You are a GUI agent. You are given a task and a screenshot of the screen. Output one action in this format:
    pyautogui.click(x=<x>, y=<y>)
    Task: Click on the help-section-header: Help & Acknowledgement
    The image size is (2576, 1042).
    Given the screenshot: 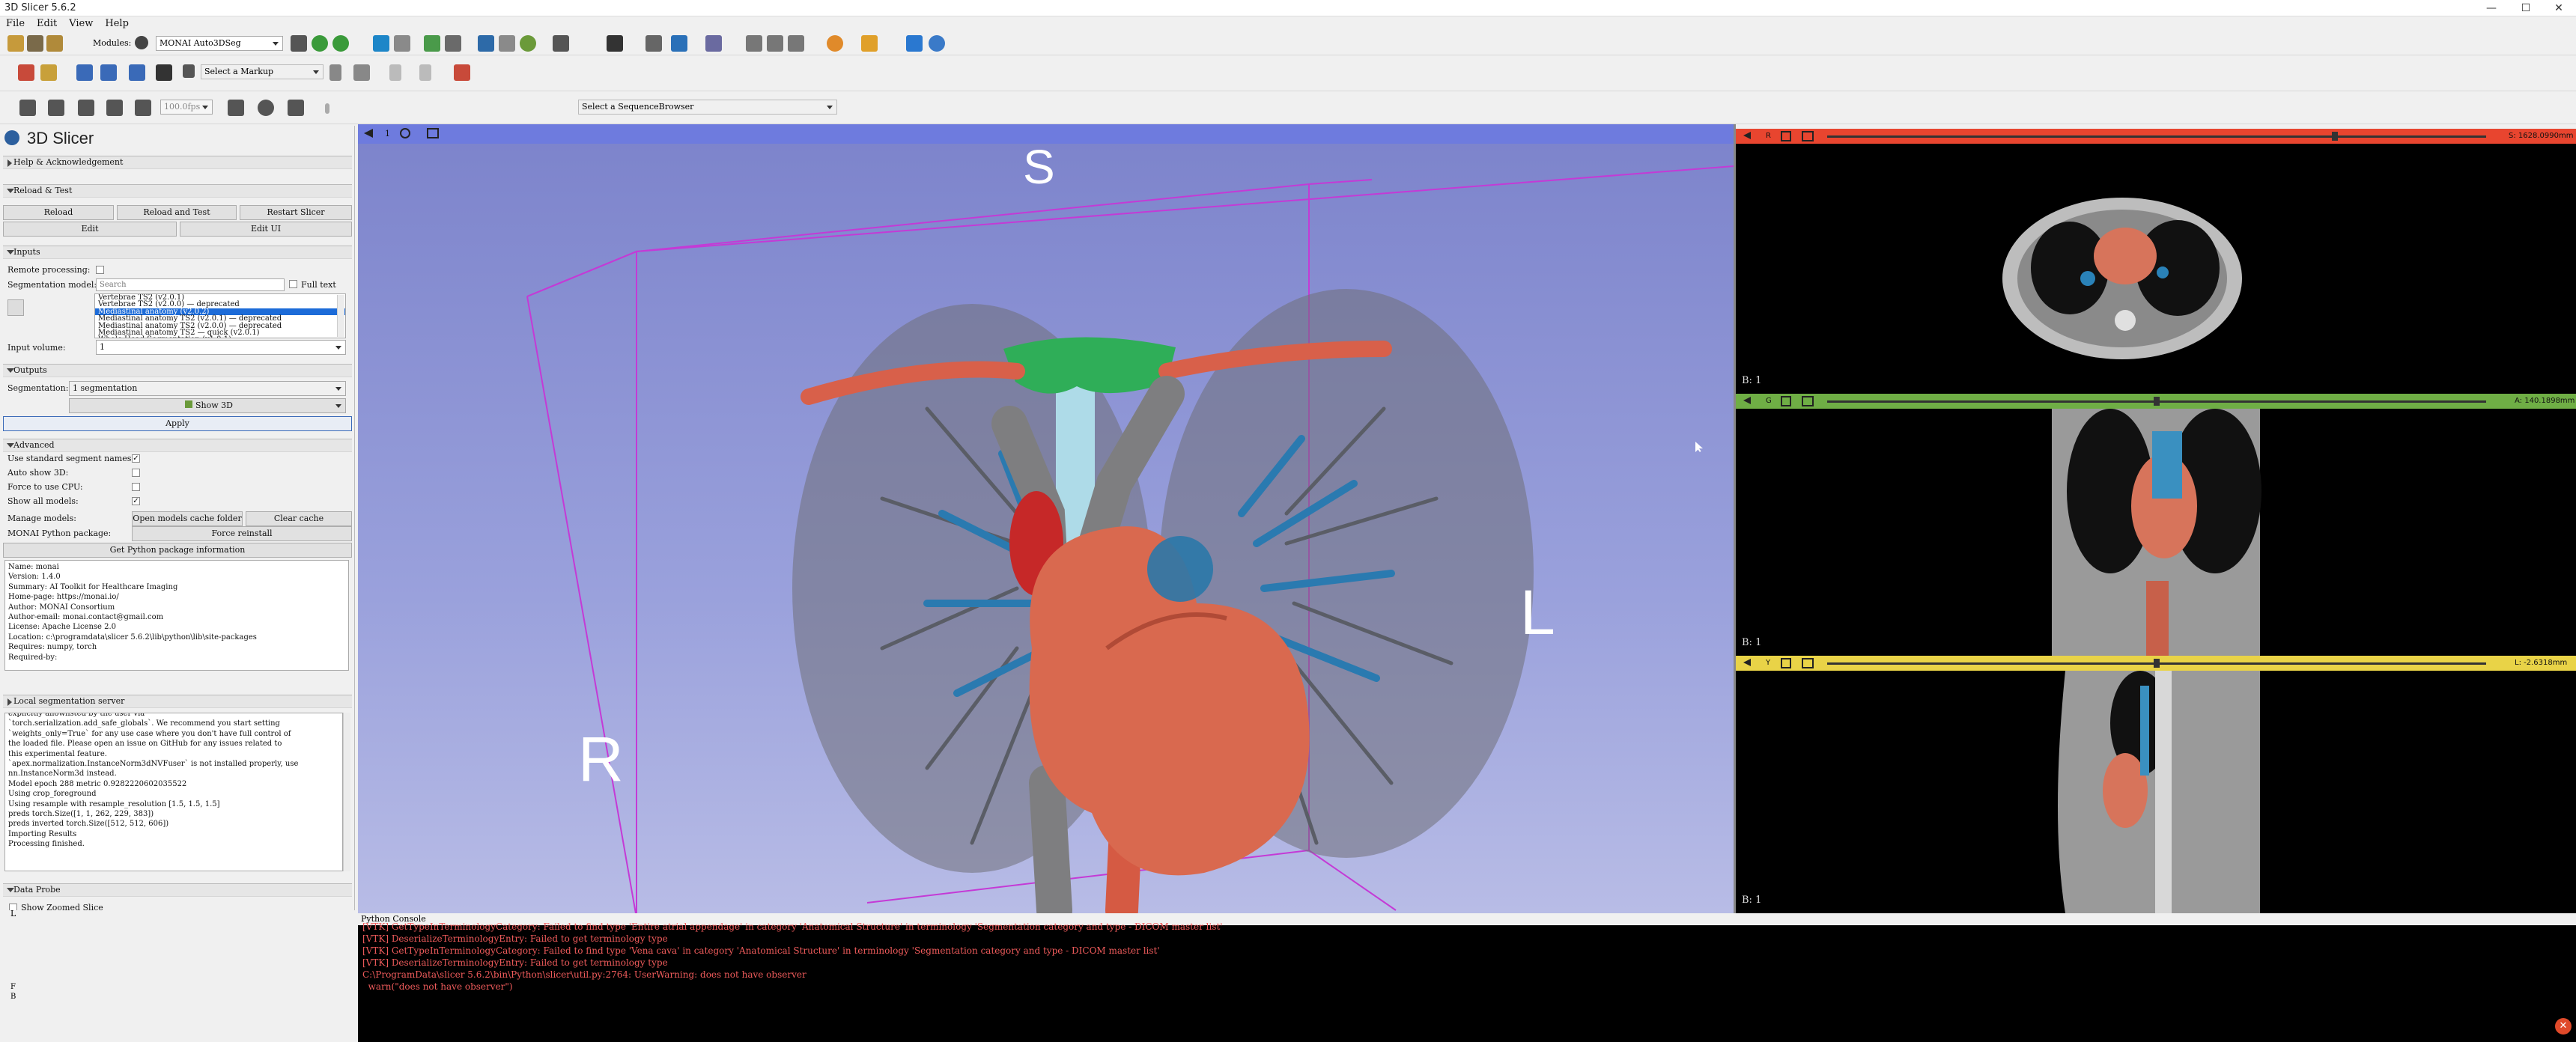 What is the action you would take?
    pyautogui.click(x=177, y=162)
    